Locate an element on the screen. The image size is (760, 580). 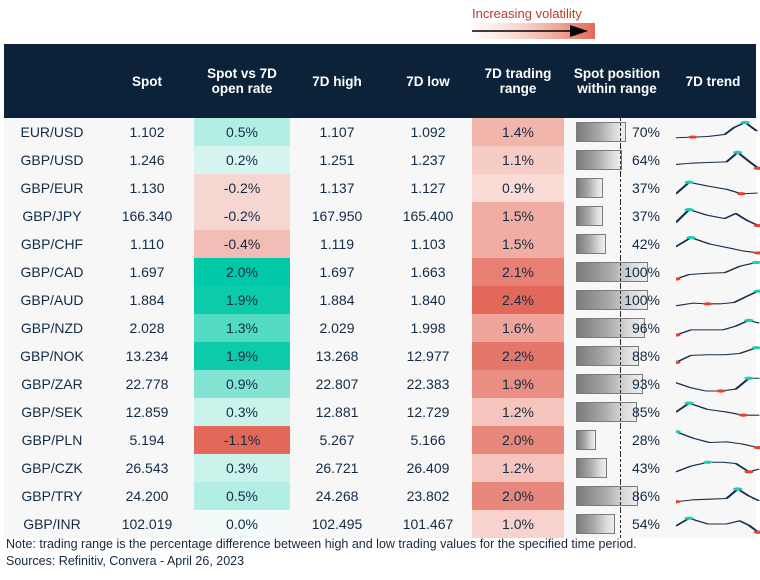
position-value-label: 85% is located at coordinates (645, 412).